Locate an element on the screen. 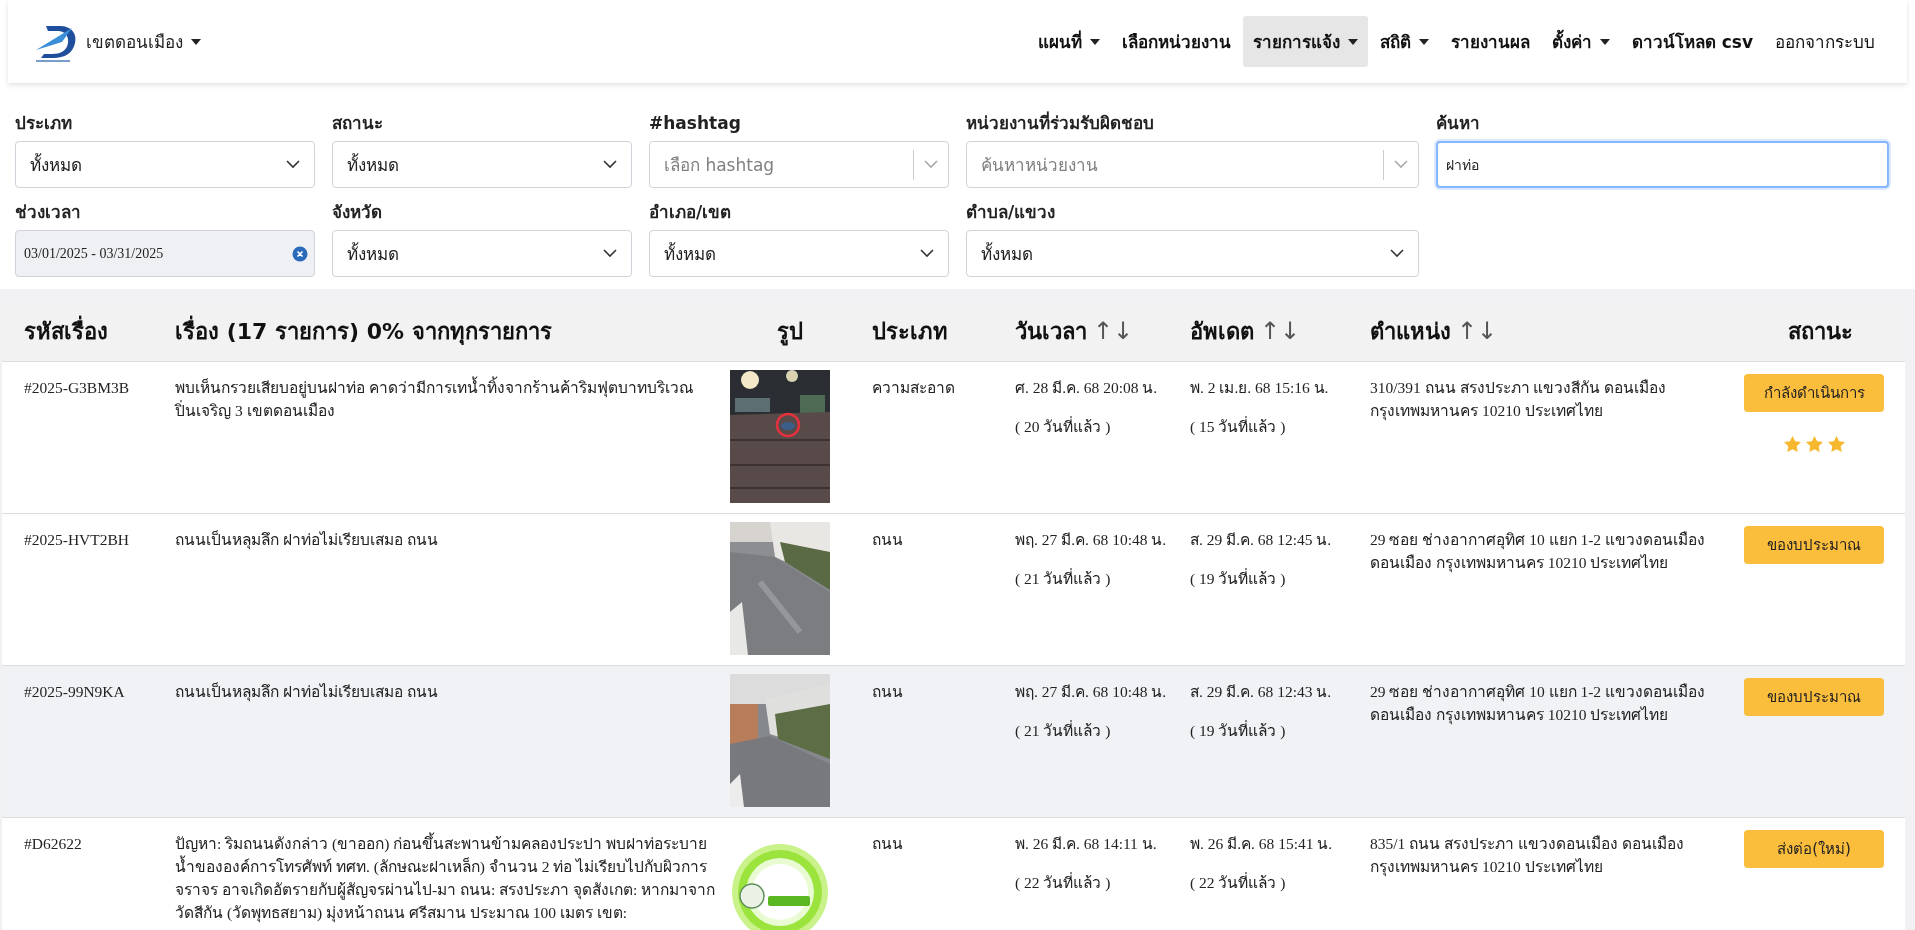 This screenshot has width=1915, height=930. nav-item: ออกจากระบบ is located at coordinates (1825, 41).